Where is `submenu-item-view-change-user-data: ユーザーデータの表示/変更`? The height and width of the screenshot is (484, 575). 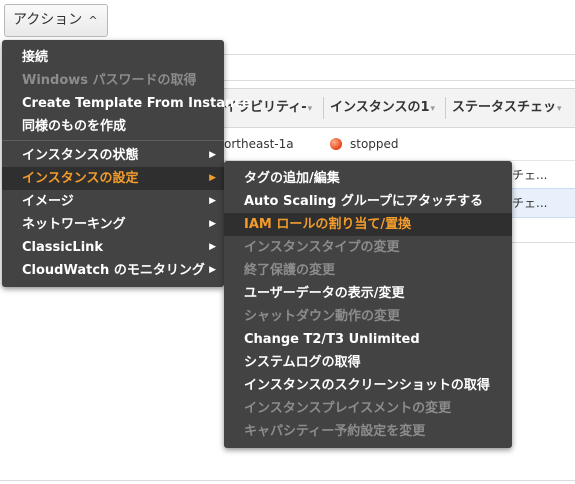
submenu-item-view-change-user-data: ユーザーデータの表示/変更 is located at coordinates (368, 293).